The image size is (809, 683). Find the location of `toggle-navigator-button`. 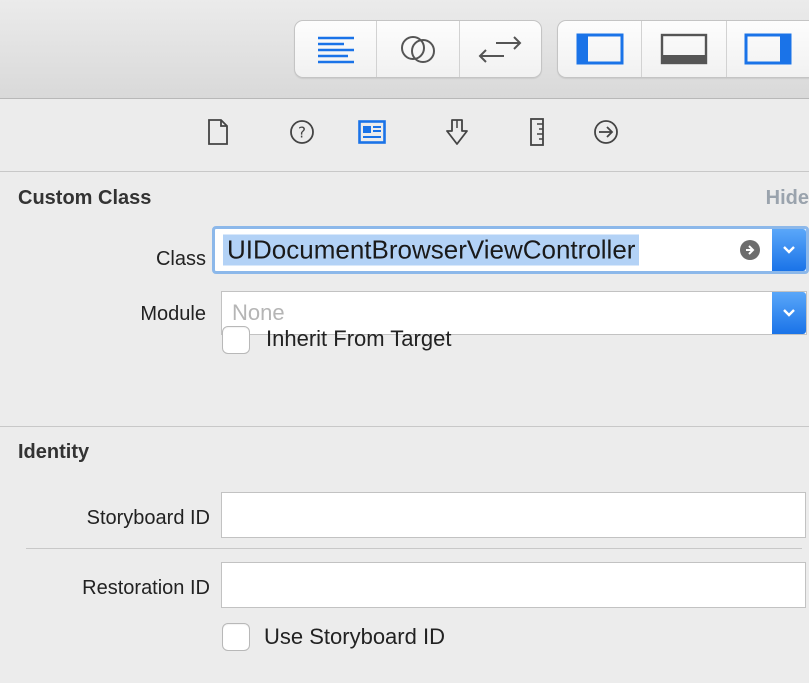

toggle-navigator-button is located at coordinates (600, 49).